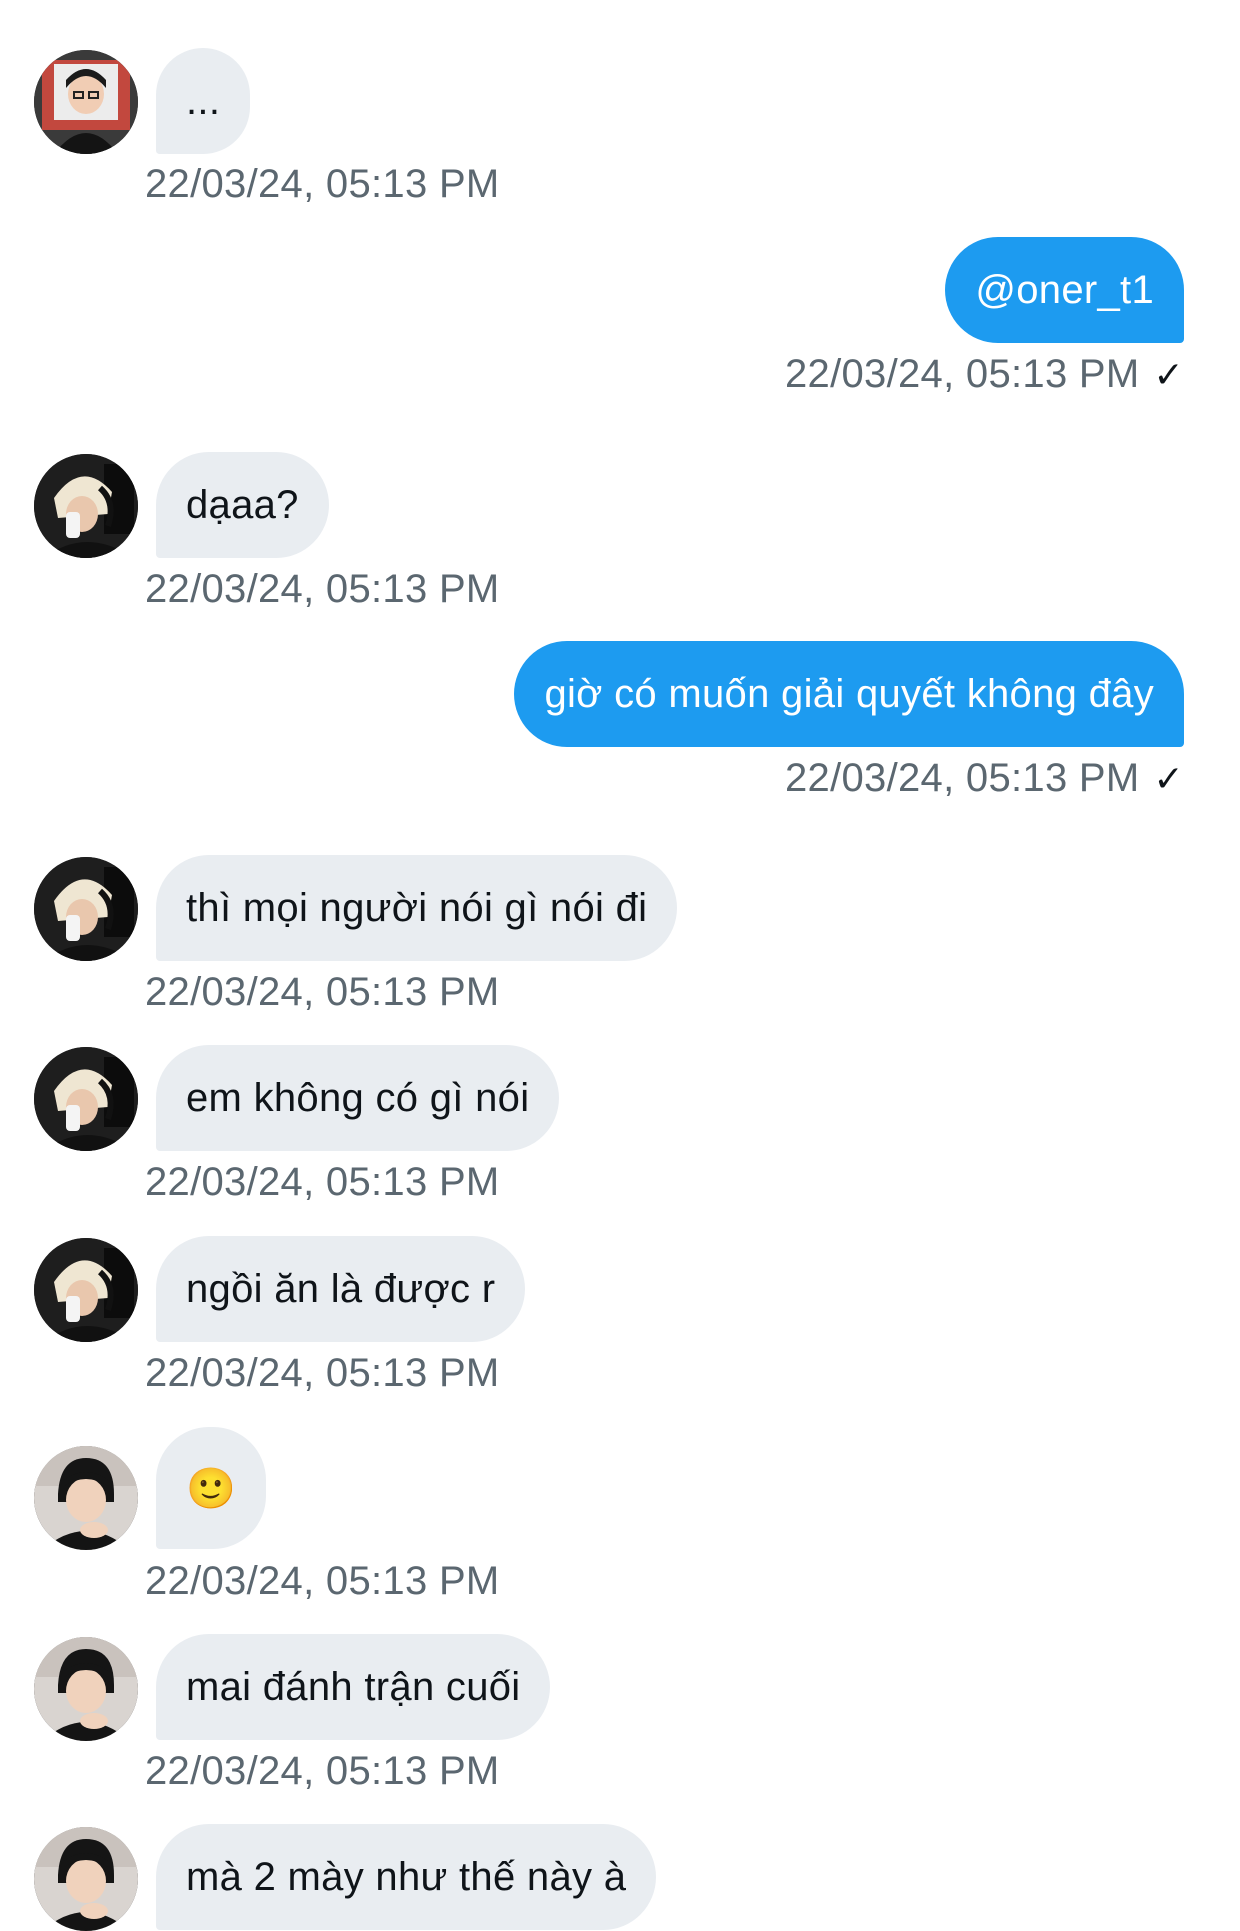 This screenshot has height=1931, width=1240. I want to click on message-bubble: mà 2 mày như thế này à, so click(406, 1877).